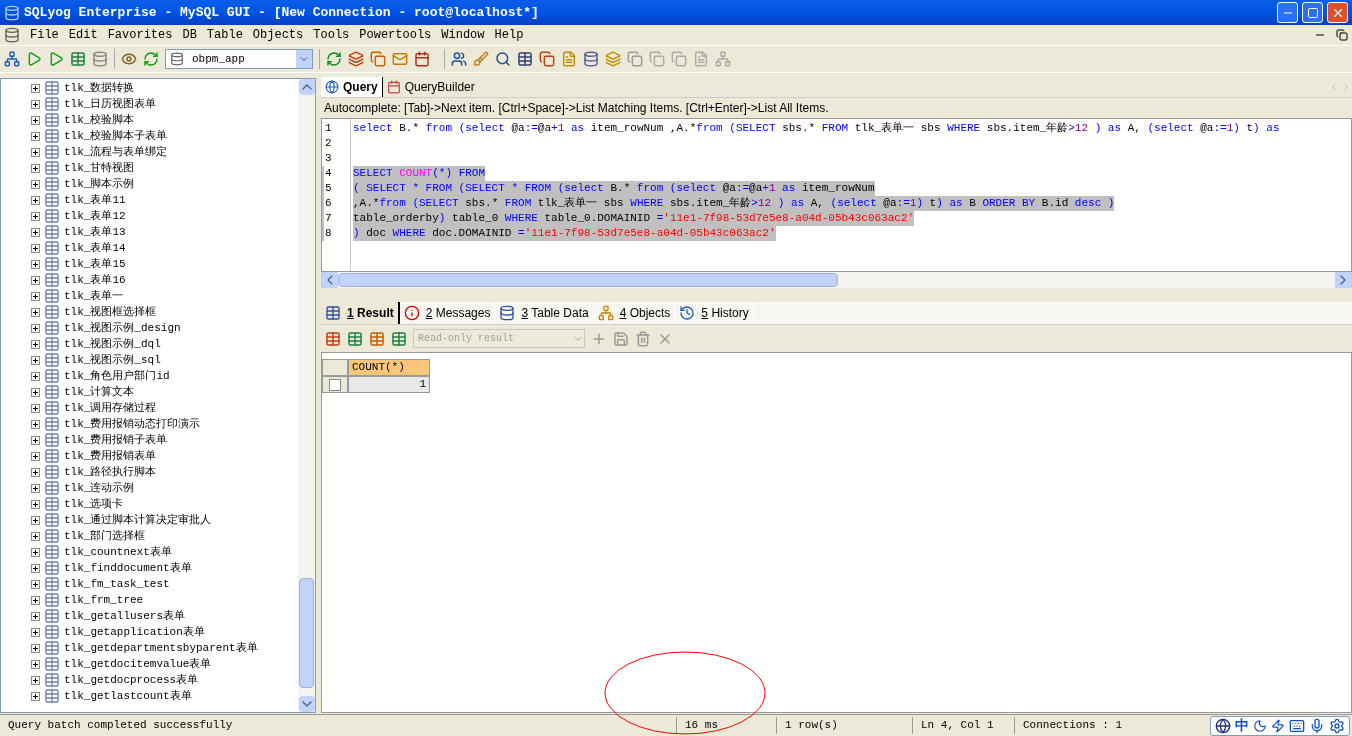 This screenshot has width=1352, height=736. Describe the element at coordinates (164, 344) in the screenshot. I see `tree-item: tlk_视图示例_dql` at that location.